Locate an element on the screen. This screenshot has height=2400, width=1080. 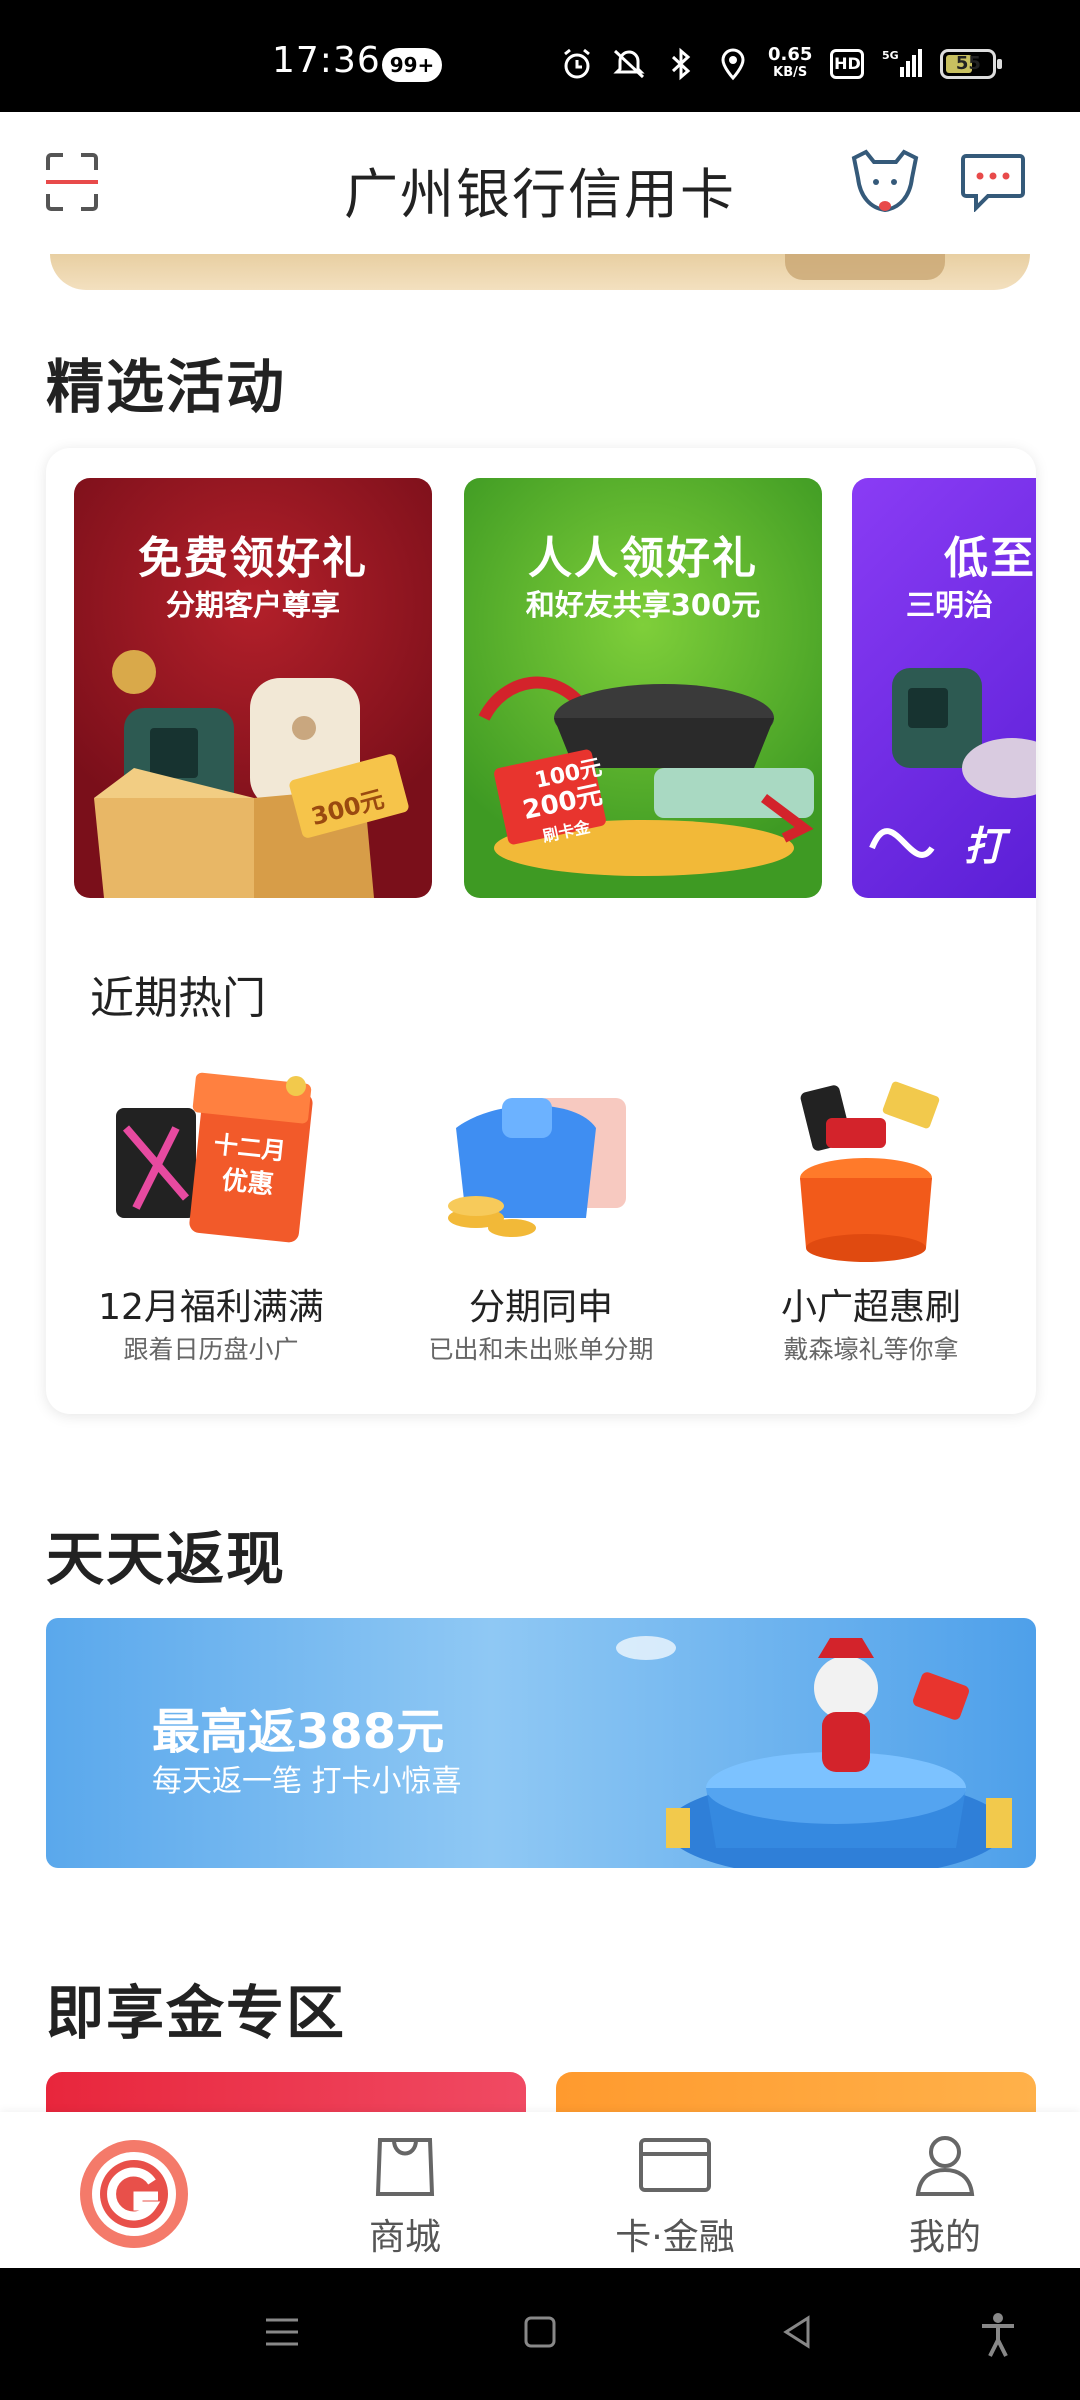
nav-home is located at coordinates (135, 2190).